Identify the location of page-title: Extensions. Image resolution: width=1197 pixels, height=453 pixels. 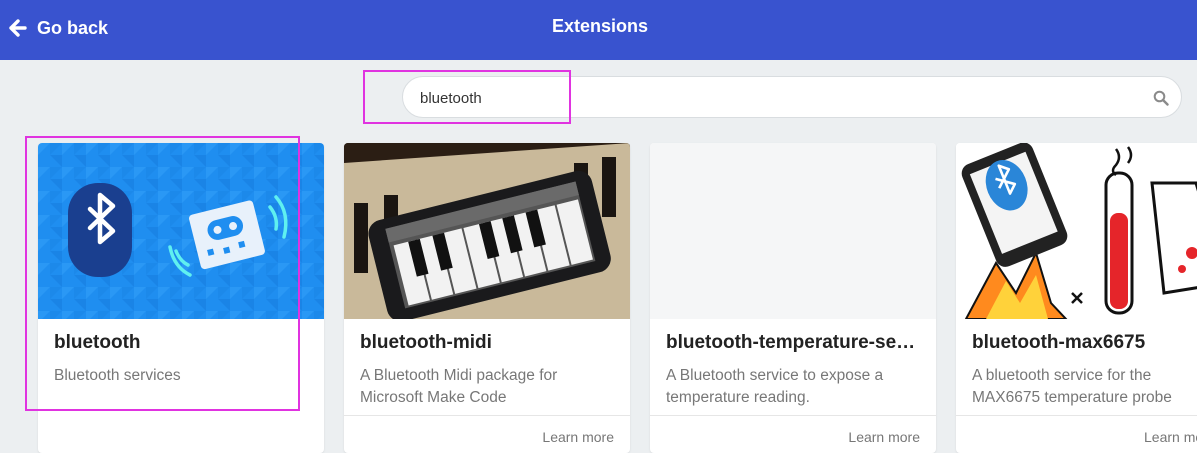
(600, 26).